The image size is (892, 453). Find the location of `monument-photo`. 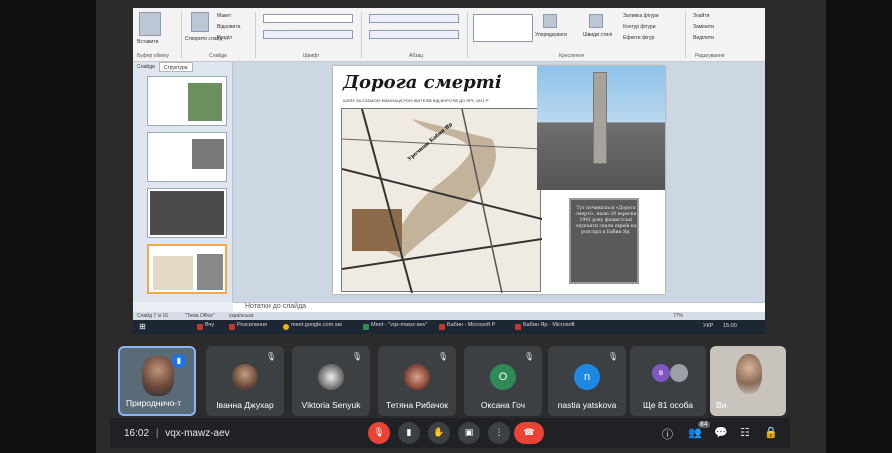

monument-photo is located at coordinates (601, 128).